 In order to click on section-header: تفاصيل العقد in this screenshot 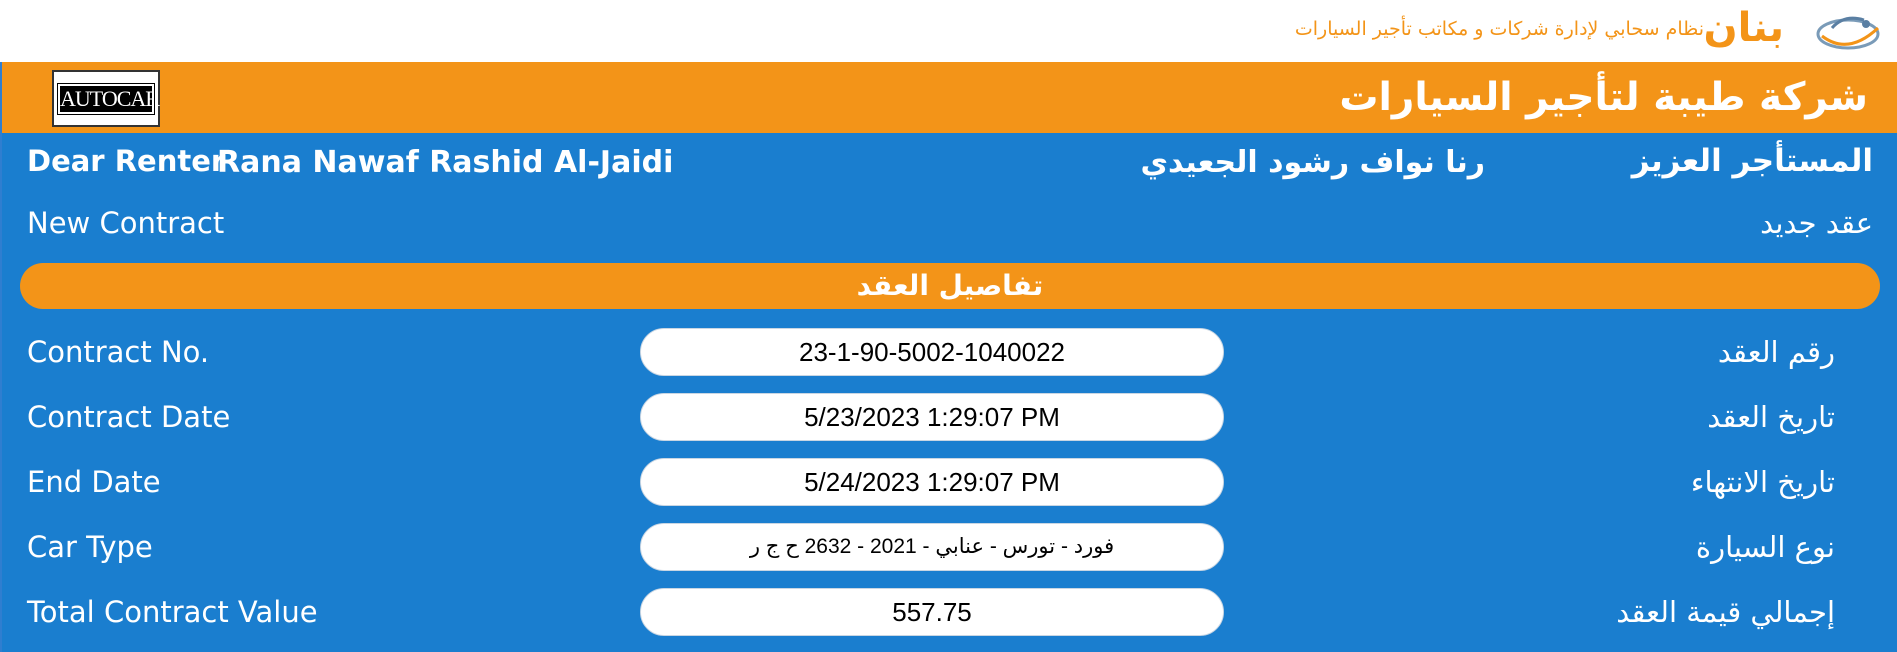, I will do `click(950, 286)`.